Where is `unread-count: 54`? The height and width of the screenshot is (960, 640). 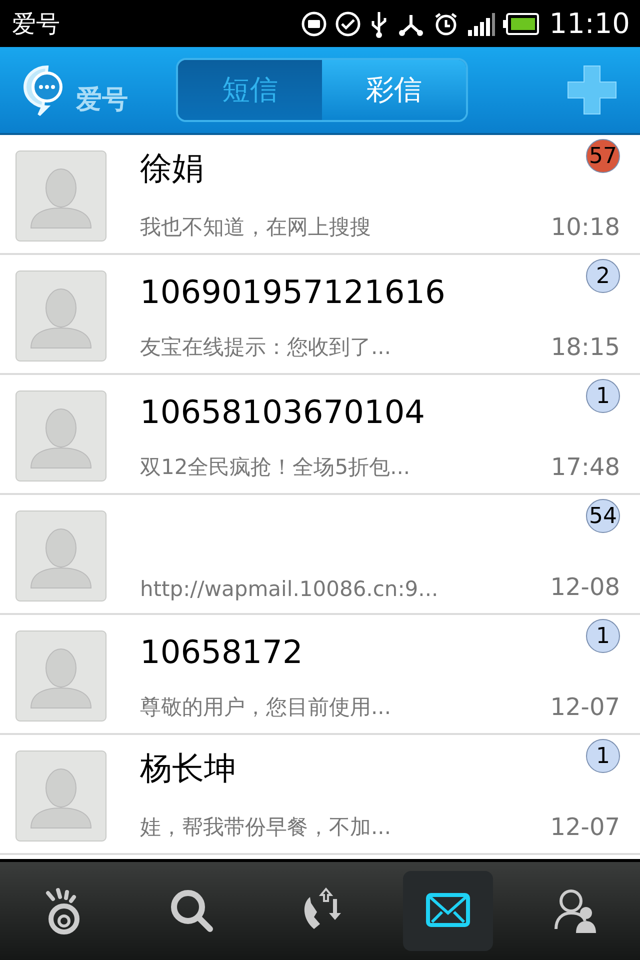 unread-count: 54 is located at coordinates (603, 516).